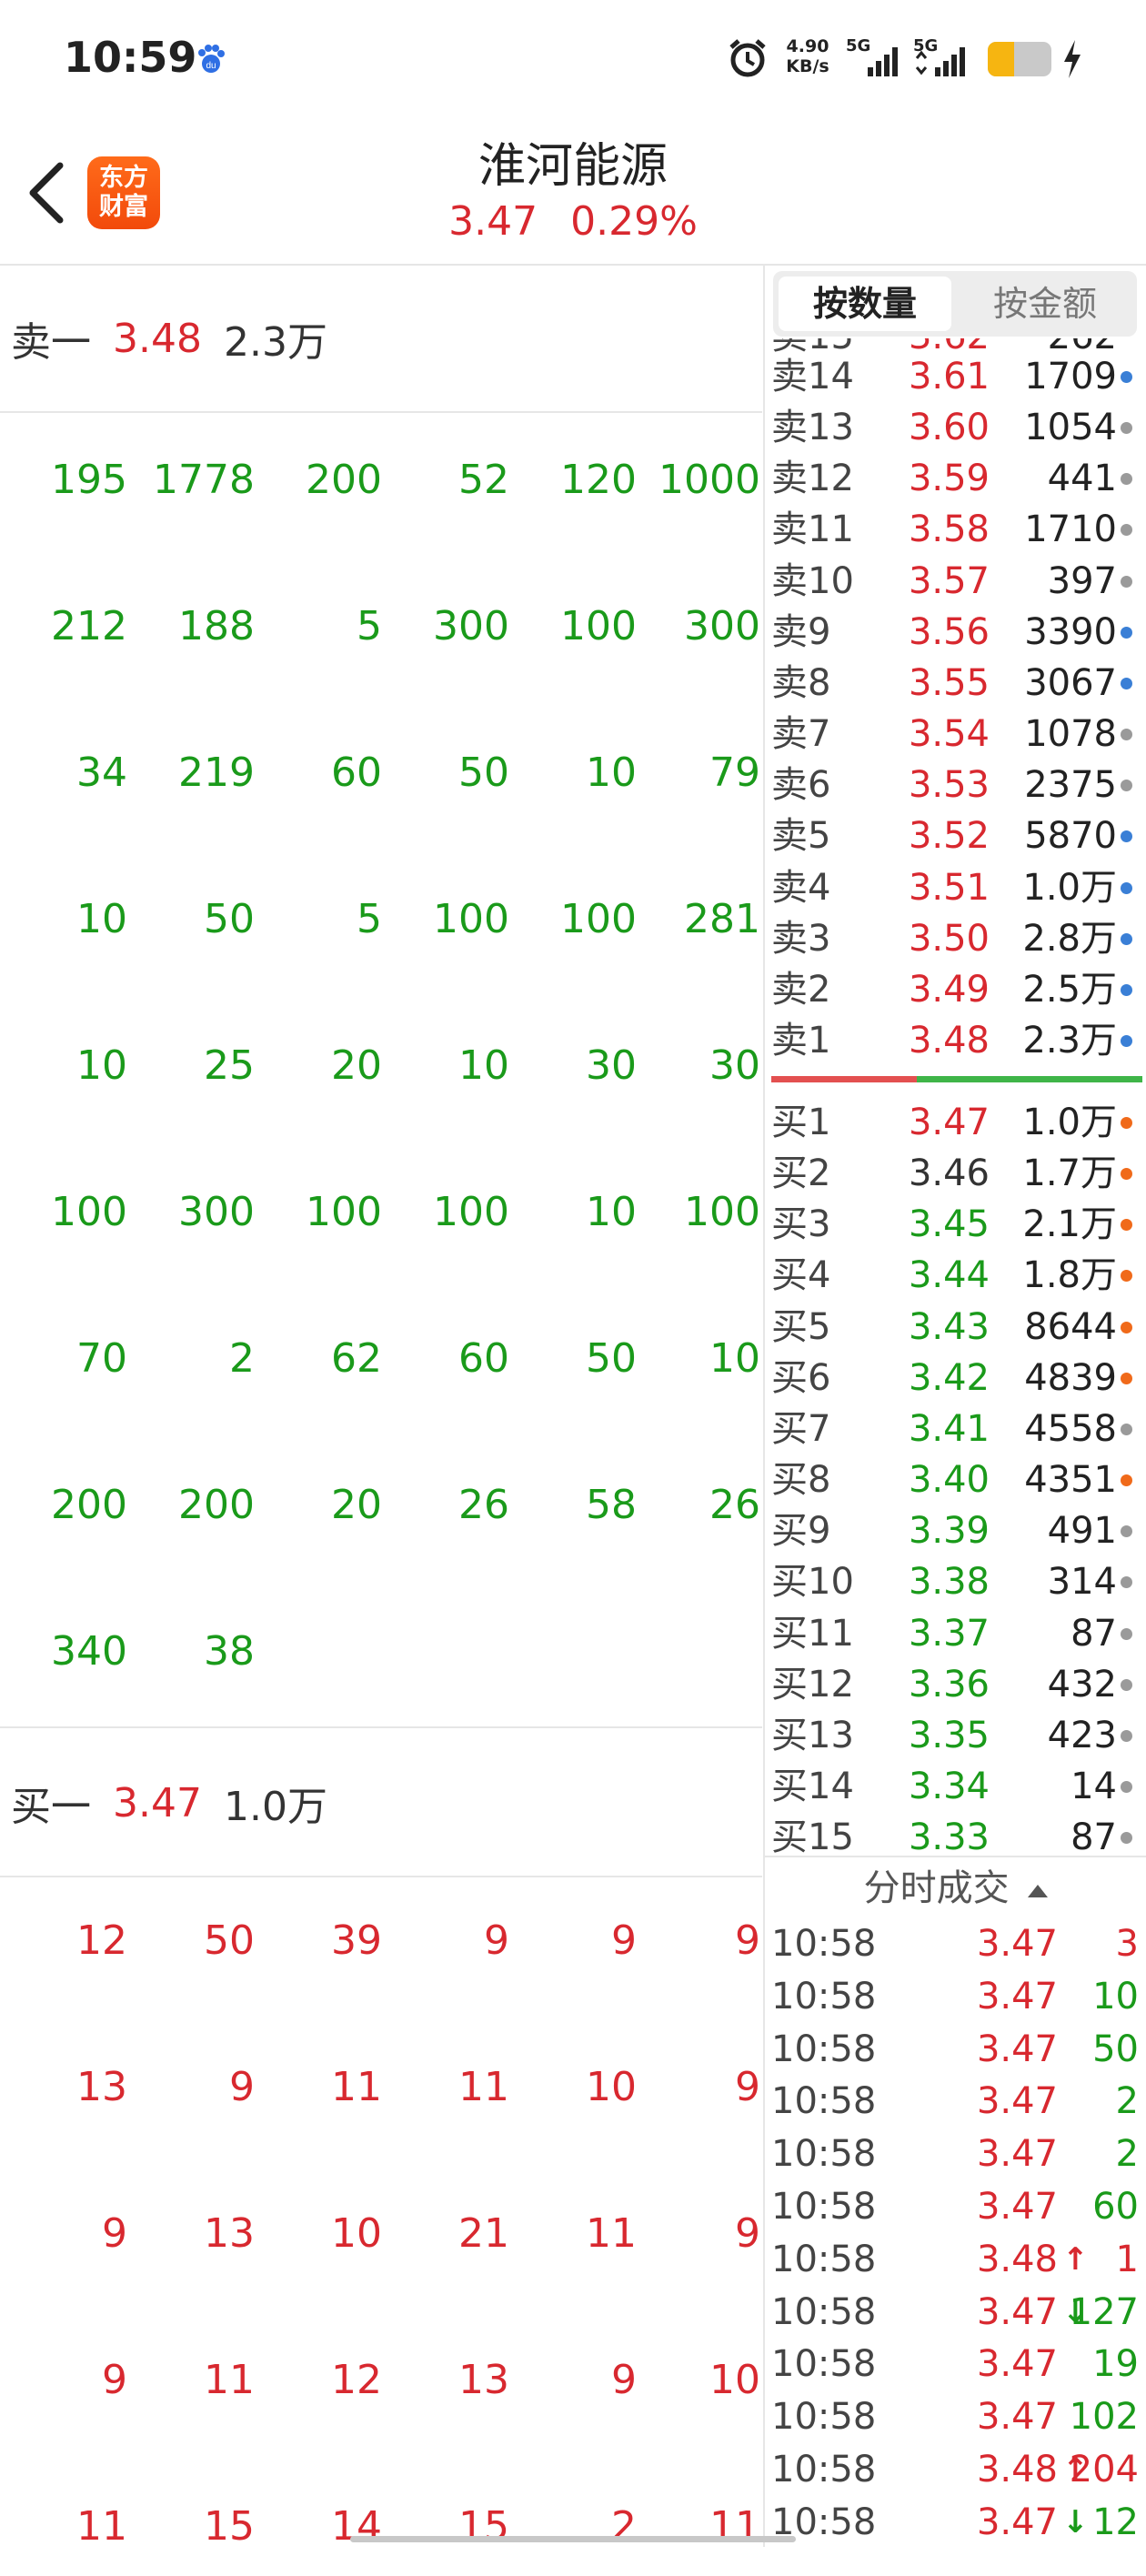 The height and width of the screenshot is (2576, 1146). What do you see at coordinates (381, 1078) in the screenshot?
I see `queue-row: 10 25 20 10 30 30` at bounding box center [381, 1078].